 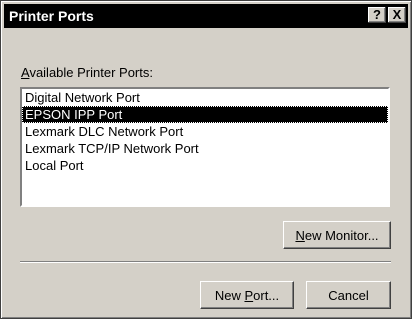 I want to click on new-port-accelerator: P, so click(x=249, y=295).